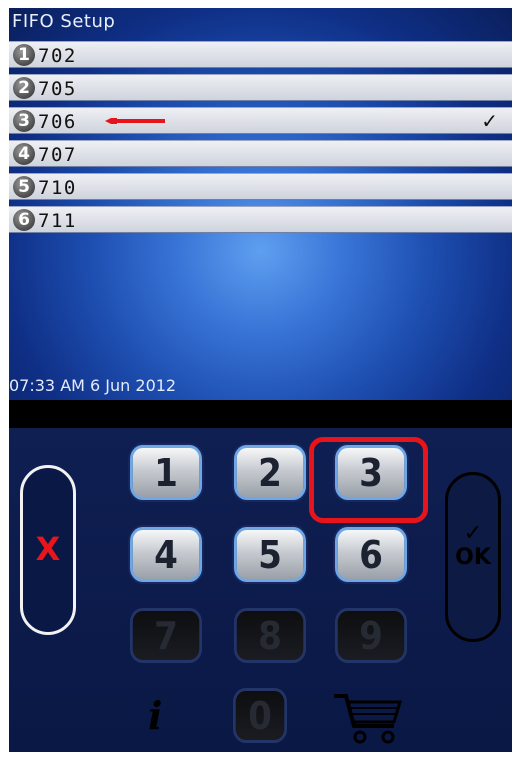 The height and width of the screenshot is (759, 521). Describe the element at coordinates (270, 635) in the screenshot. I see `key-8-button: 8` at that location.